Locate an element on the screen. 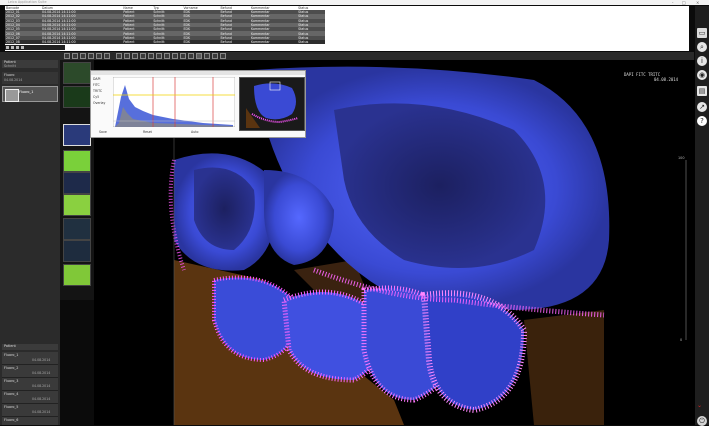 The height and width of the screenshot is (426, 709). layout-2-icon is located at coordinates (159, 56).